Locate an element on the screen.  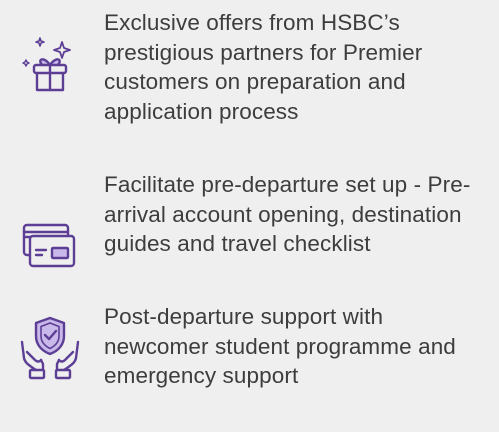
credit-card-icon is located at coordinates (50, 244).